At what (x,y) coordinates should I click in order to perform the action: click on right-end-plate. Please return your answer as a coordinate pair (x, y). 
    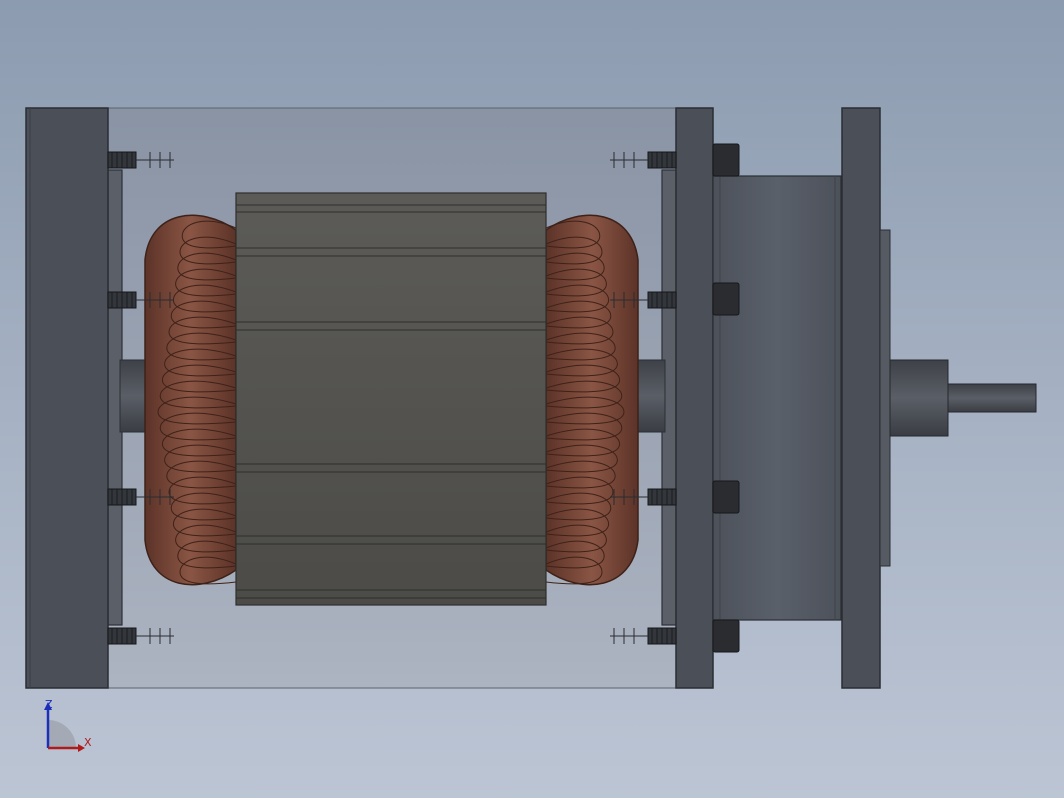
    Looking at the image, I should click on (694, 398).